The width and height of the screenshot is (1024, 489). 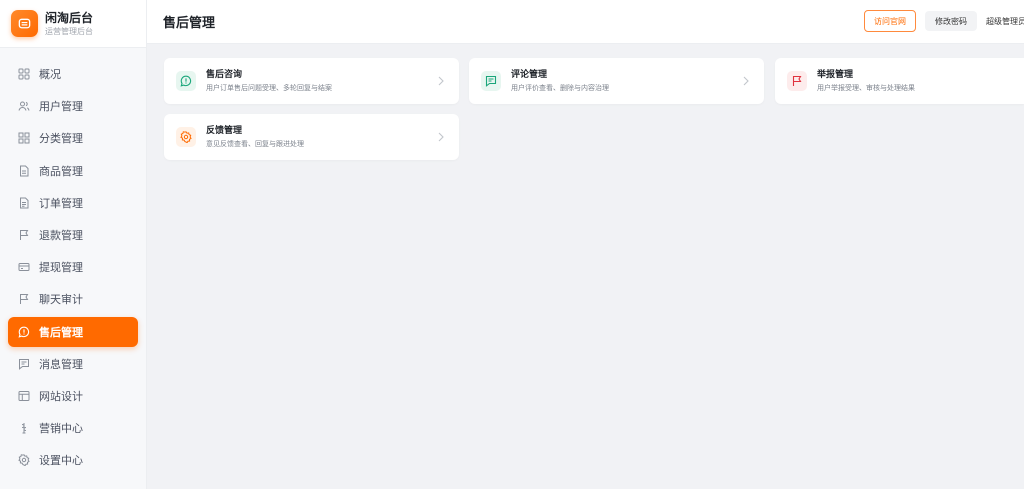 I want to click on sidebar-item-label: 售后管理, so click(x=61, y=332).